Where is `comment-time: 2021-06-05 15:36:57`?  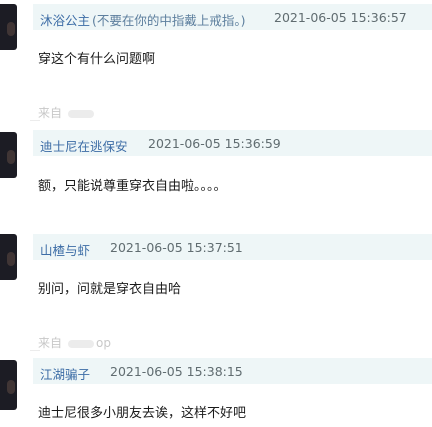 comment-time: 2021-06-05 15:36:57 is located at coordinates (340, 17).